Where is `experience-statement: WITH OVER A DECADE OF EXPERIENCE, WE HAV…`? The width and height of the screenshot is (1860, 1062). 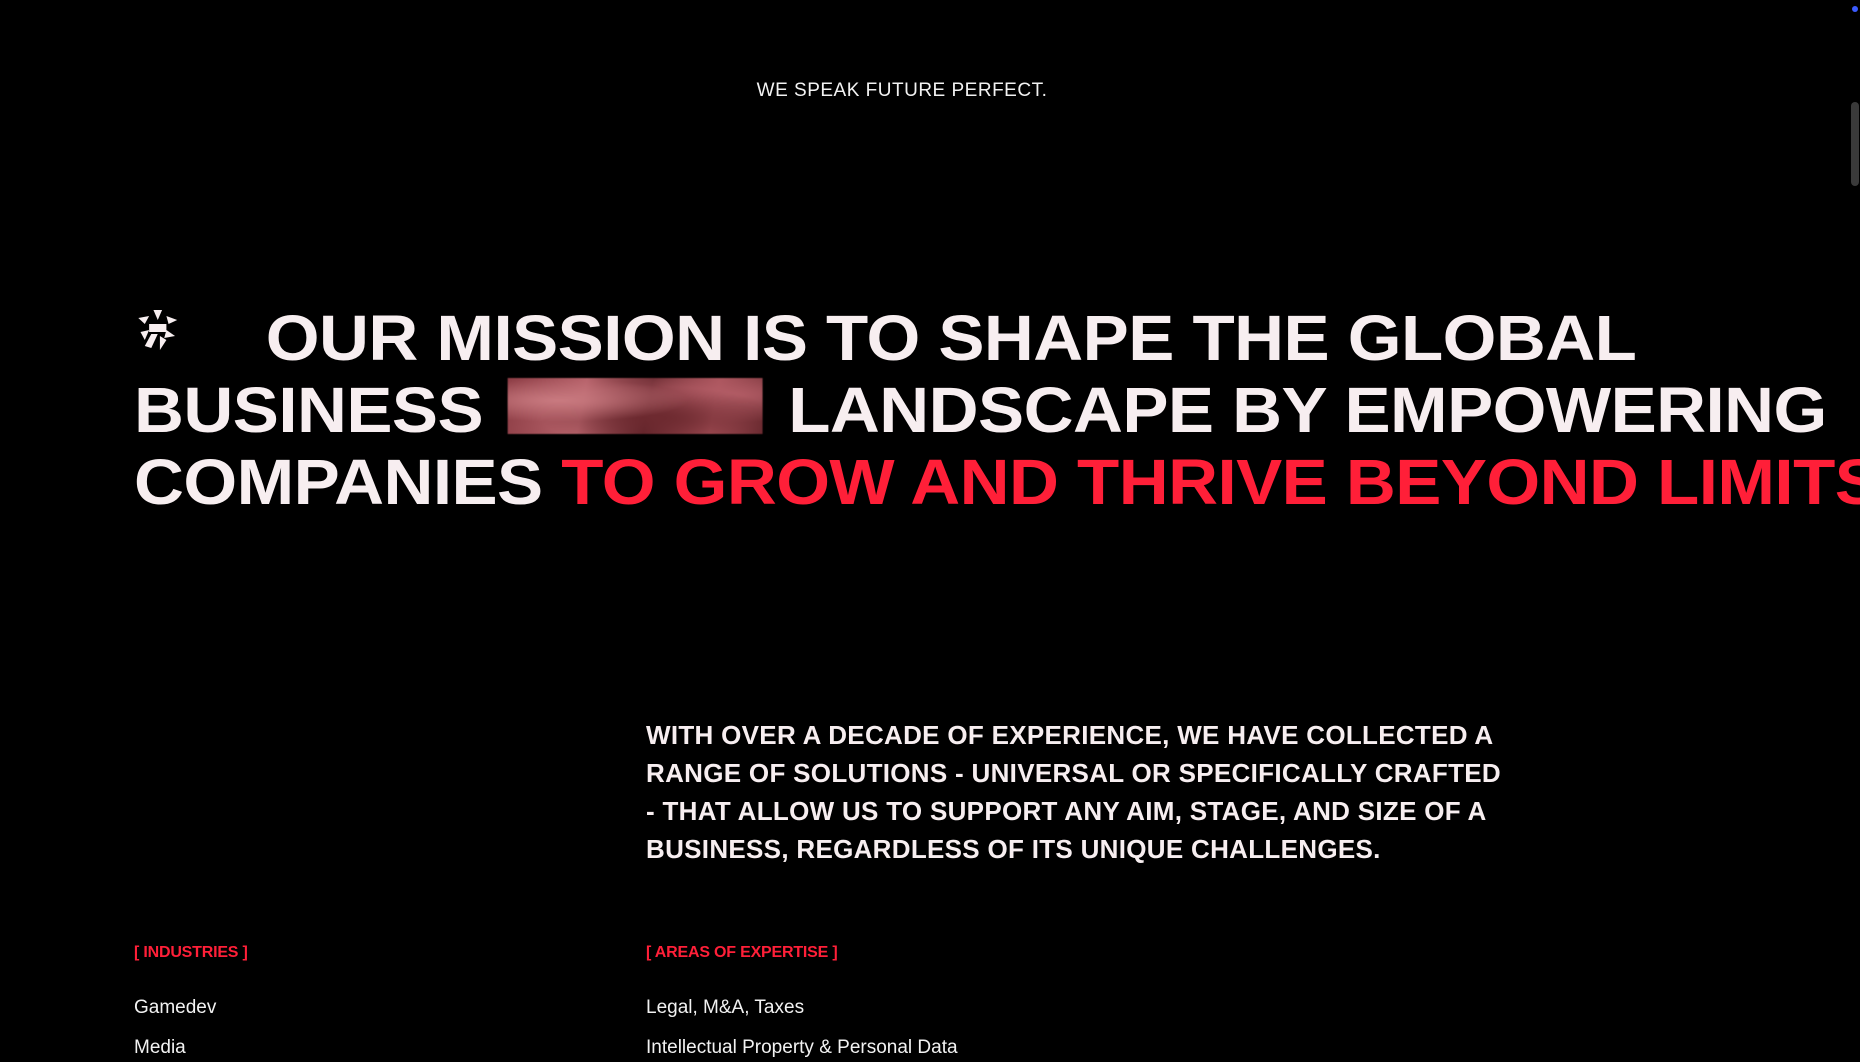
experience-statement: WITH OVER A DECADE OF EXPERIENCE, WE HAV… is located at coordinates (1074, 792).